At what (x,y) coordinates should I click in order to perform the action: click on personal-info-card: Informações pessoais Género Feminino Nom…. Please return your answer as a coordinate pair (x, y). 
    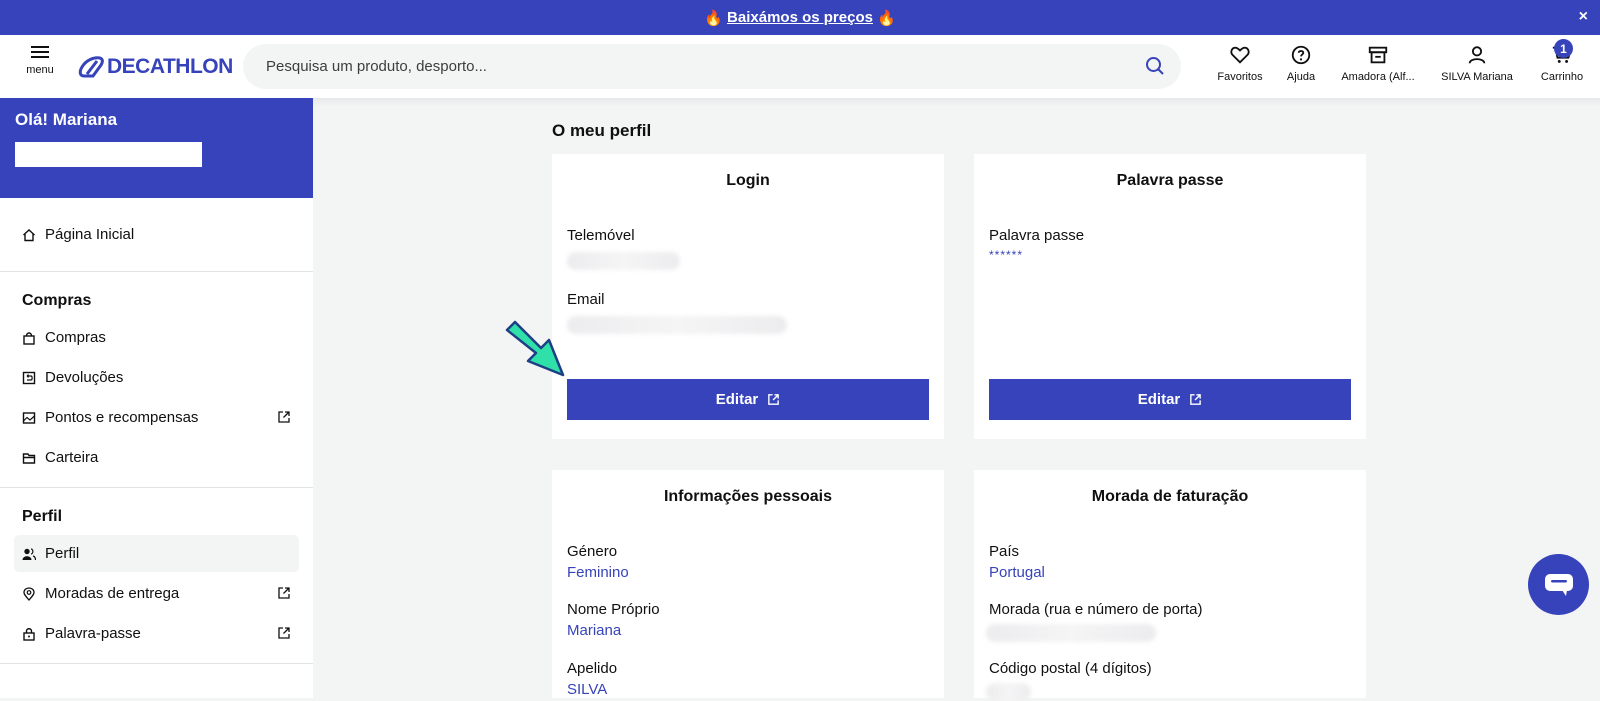
    Looking at the image, I should click on (748, 584).